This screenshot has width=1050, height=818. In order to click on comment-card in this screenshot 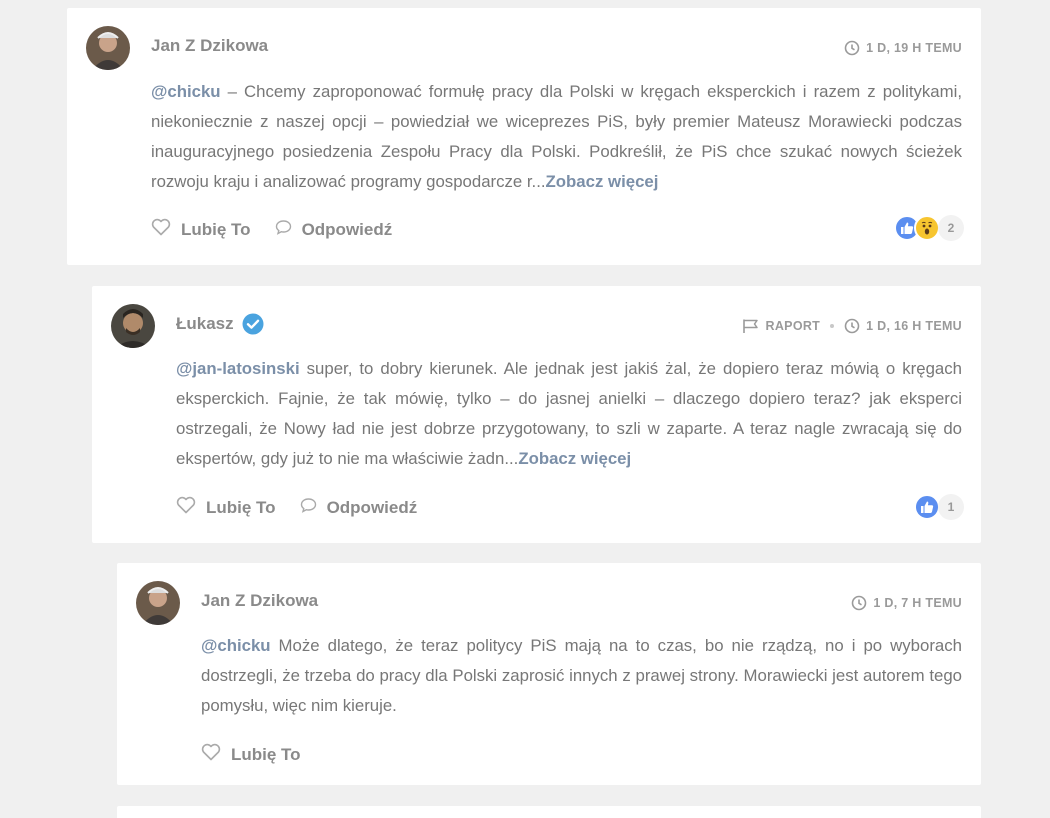, I will do `click(549, 812)`.